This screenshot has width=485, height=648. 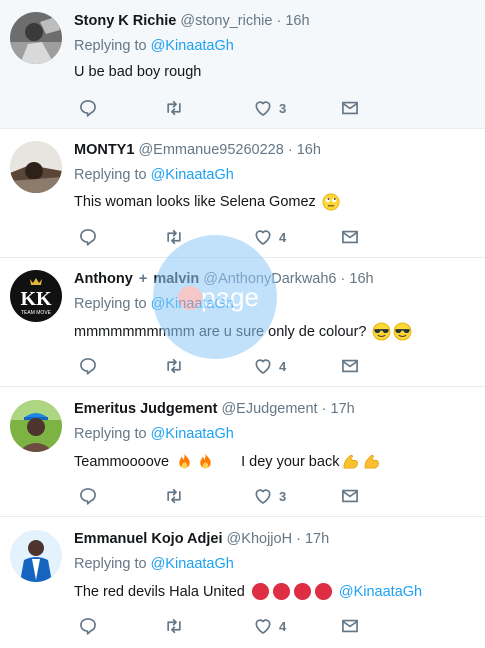 I want to click on tweet-text-content: Teammoooove, so click(x=122, y=461).